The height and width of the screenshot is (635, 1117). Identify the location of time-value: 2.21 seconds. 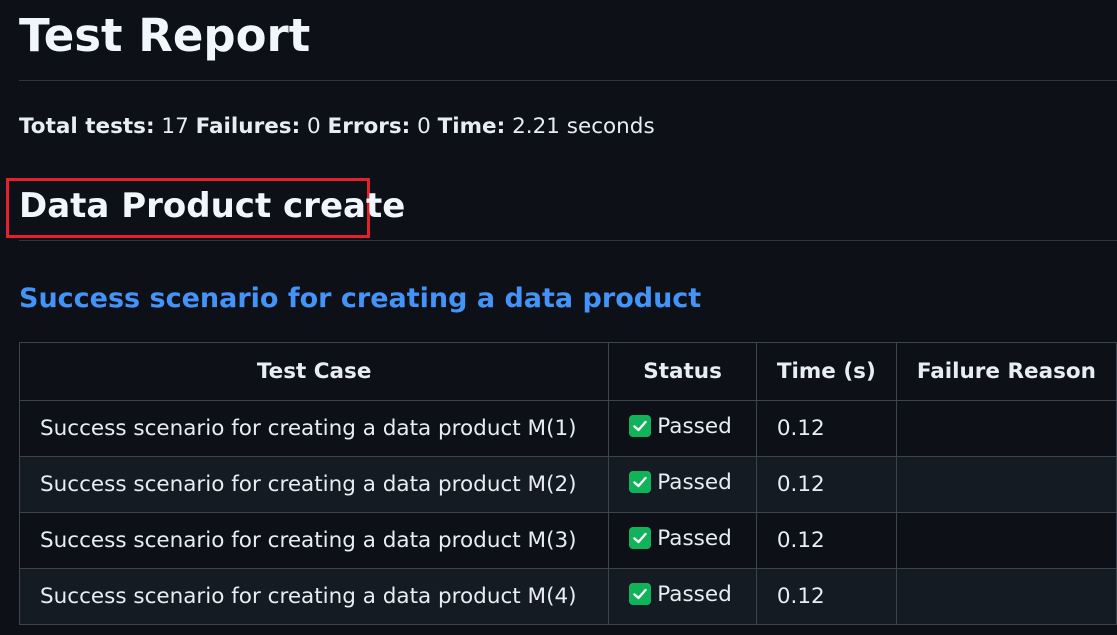
(583, 126).